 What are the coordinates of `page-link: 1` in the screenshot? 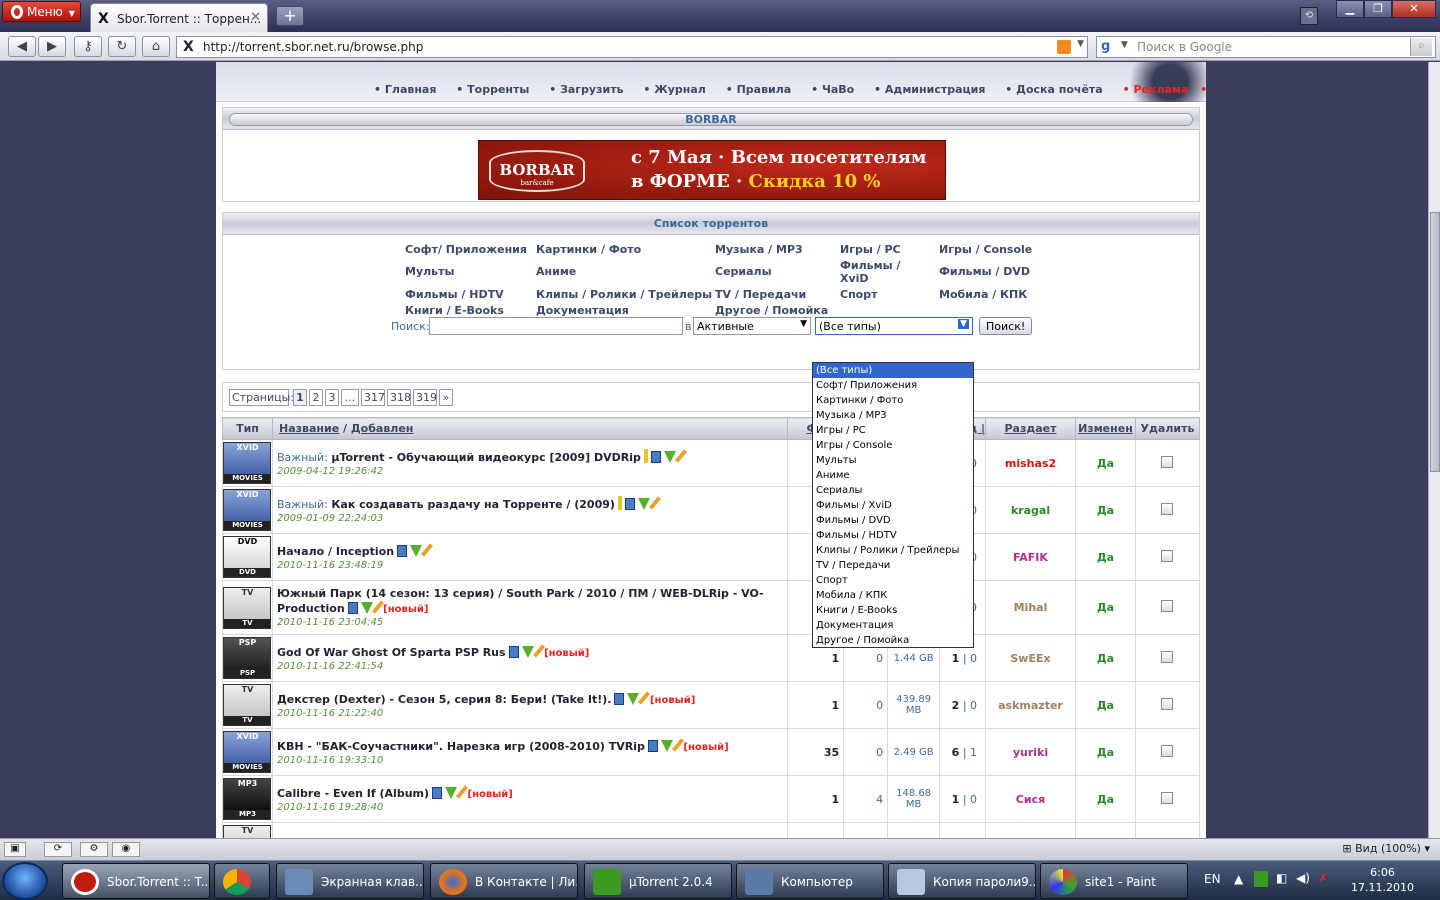 It's located at (300, 397).